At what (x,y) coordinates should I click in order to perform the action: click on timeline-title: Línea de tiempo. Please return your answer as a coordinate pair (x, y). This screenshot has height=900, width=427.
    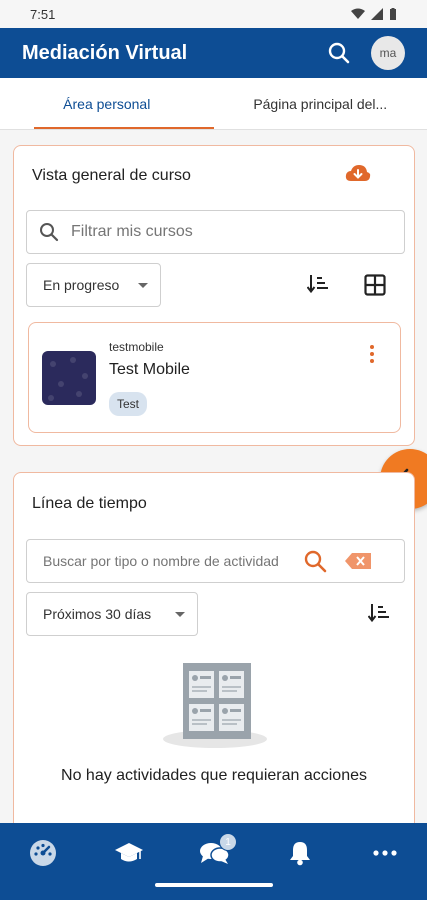
    Looking at the image, I should click on (89, 503).